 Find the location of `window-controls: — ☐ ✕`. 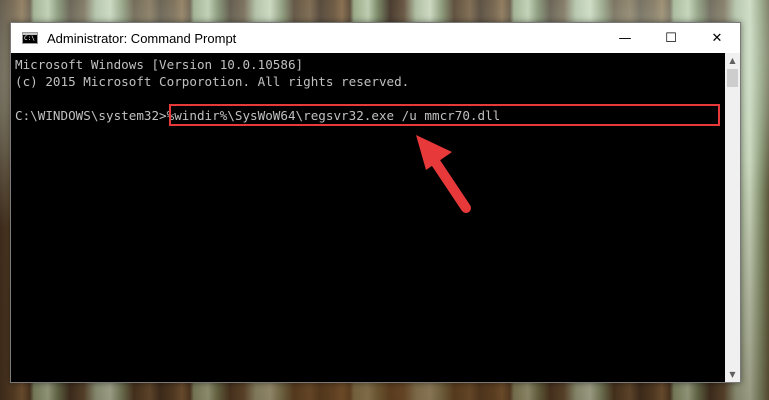

window-controls: — ☐ ✕ is located at coordinates (671, 38).